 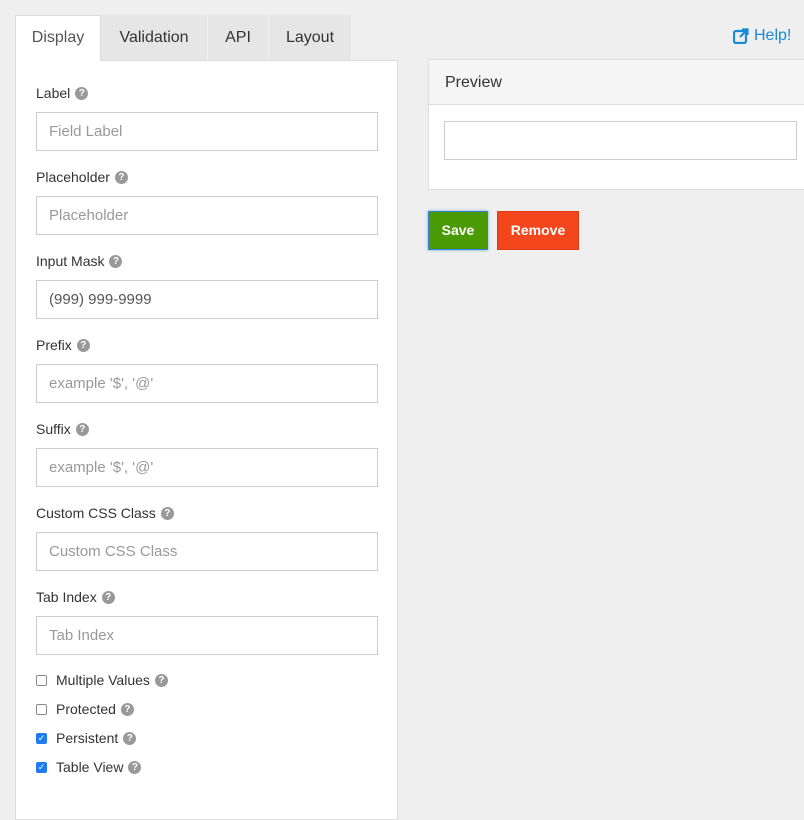 I want to click on field-label-text: Input Mask, so click(x=70, y=261).